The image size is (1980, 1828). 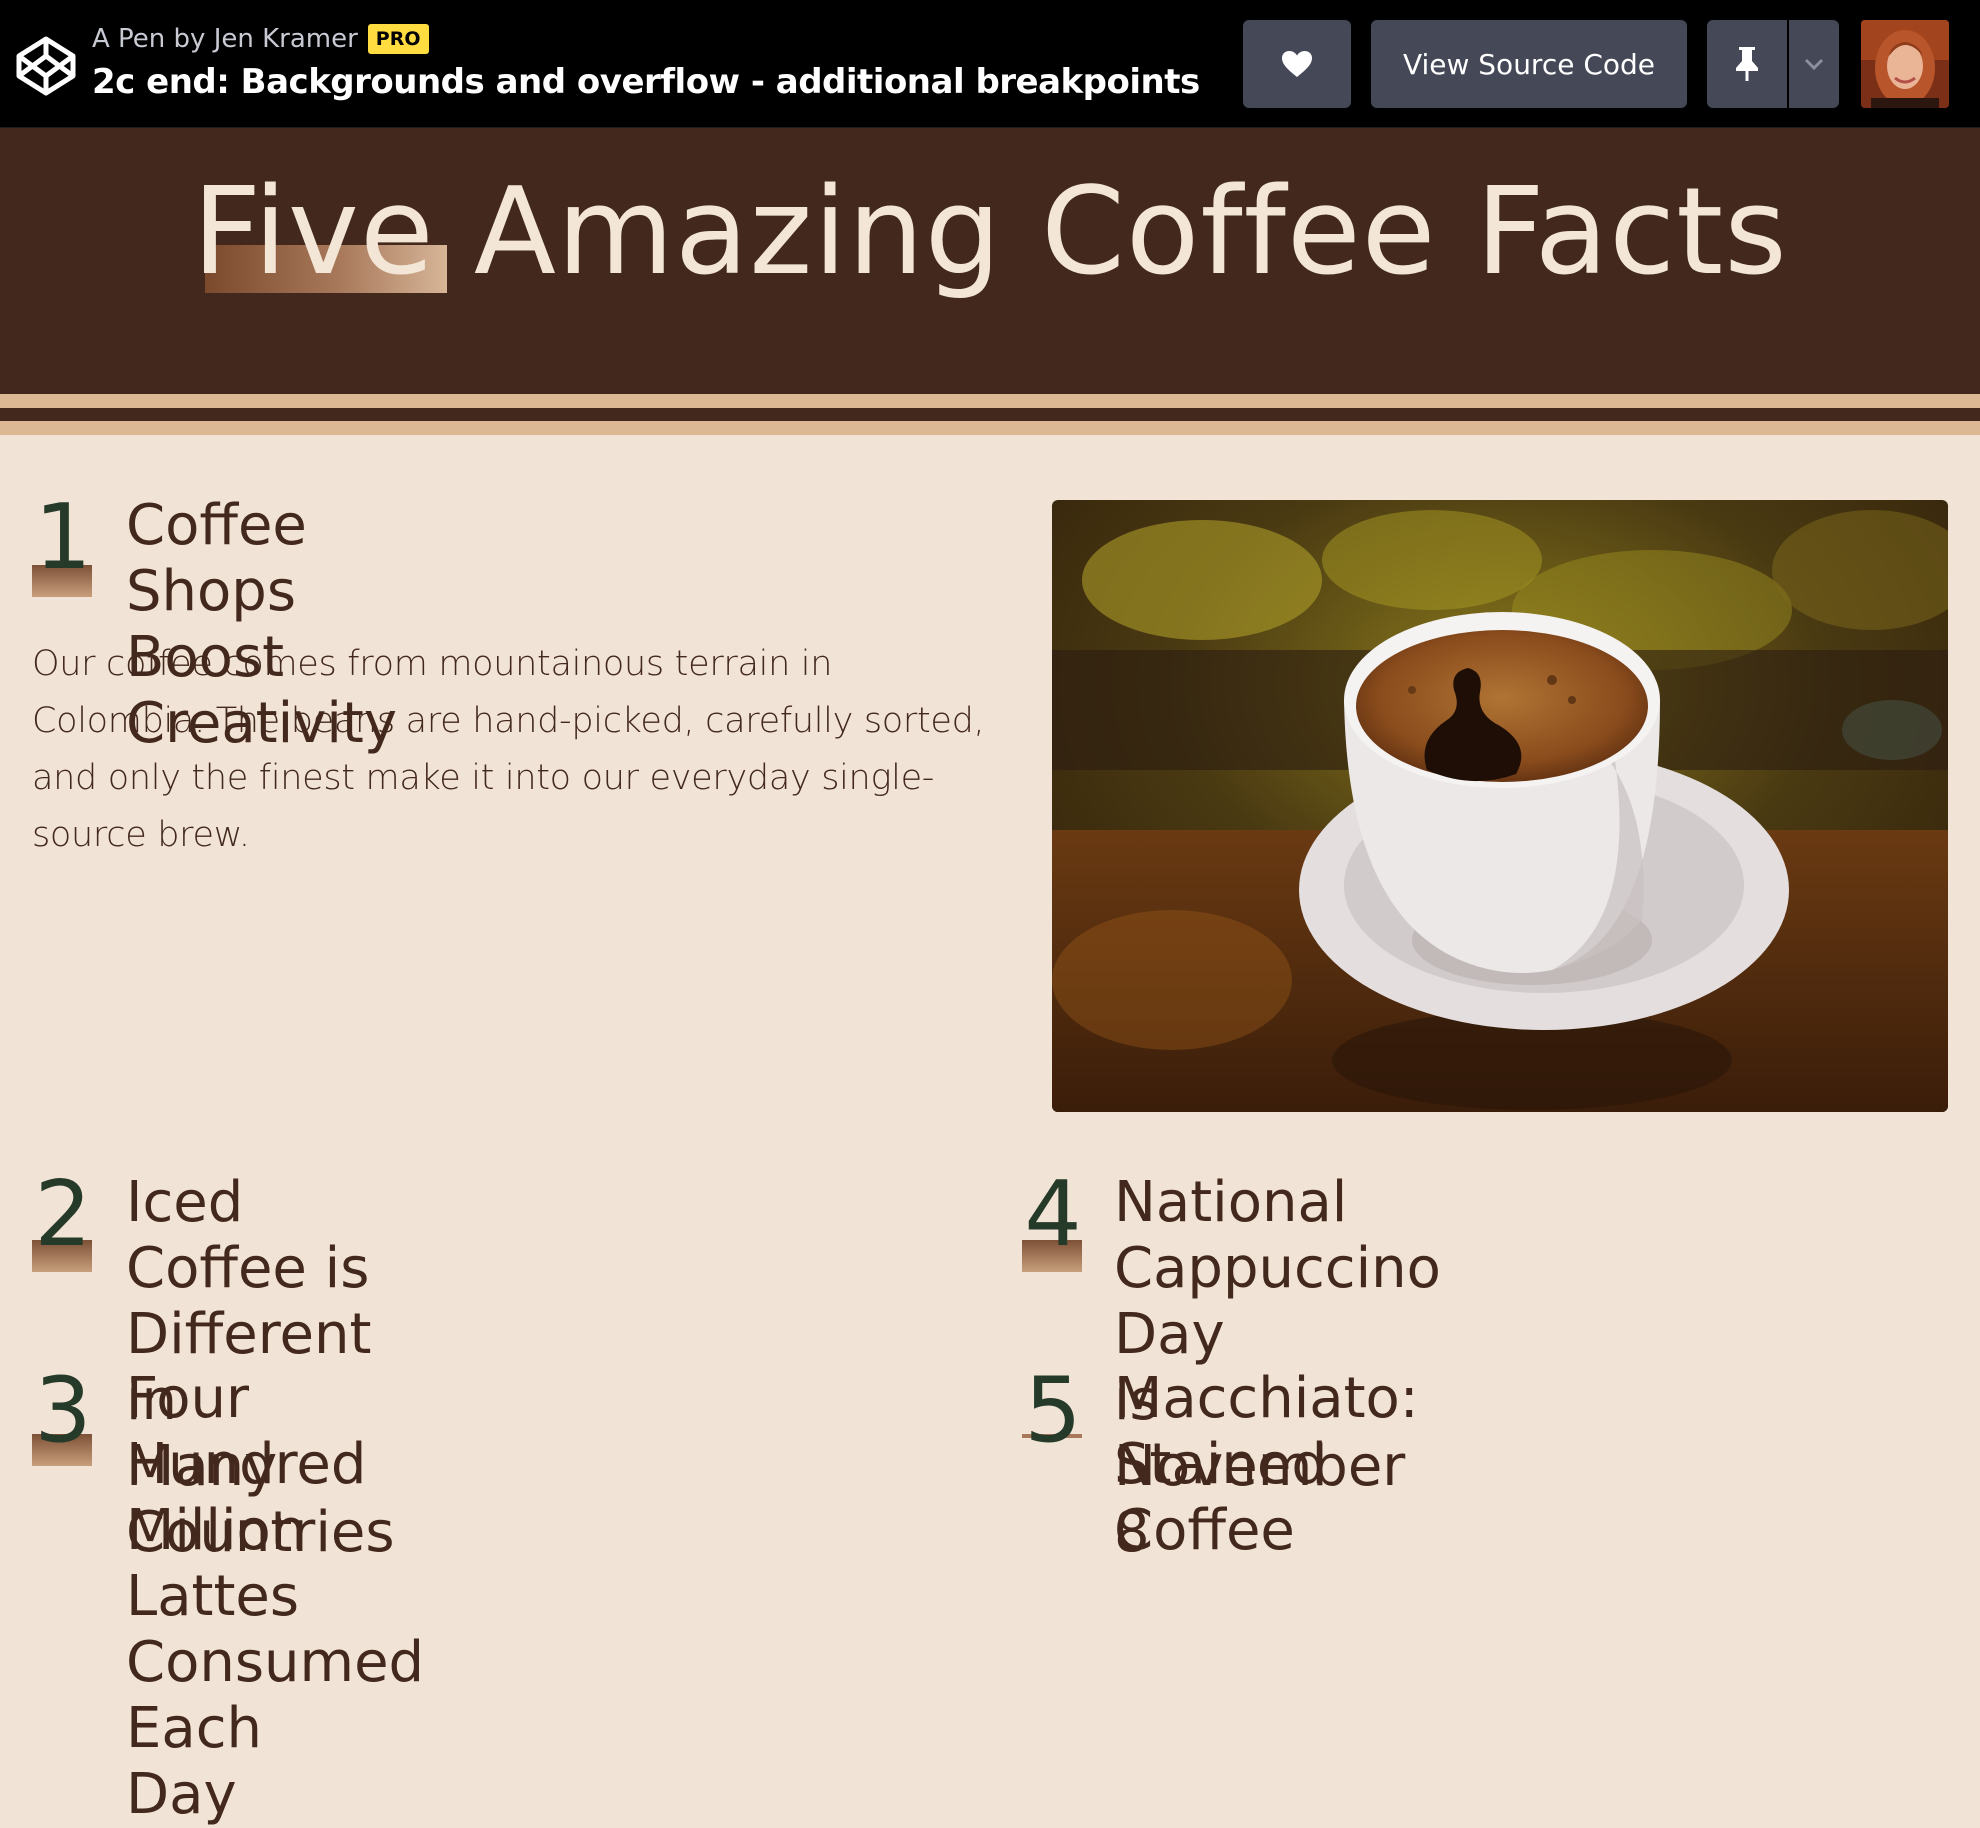 I want to click on fact-title: Macchiato: Stained Coffee, so click(x=1266, y=1465).